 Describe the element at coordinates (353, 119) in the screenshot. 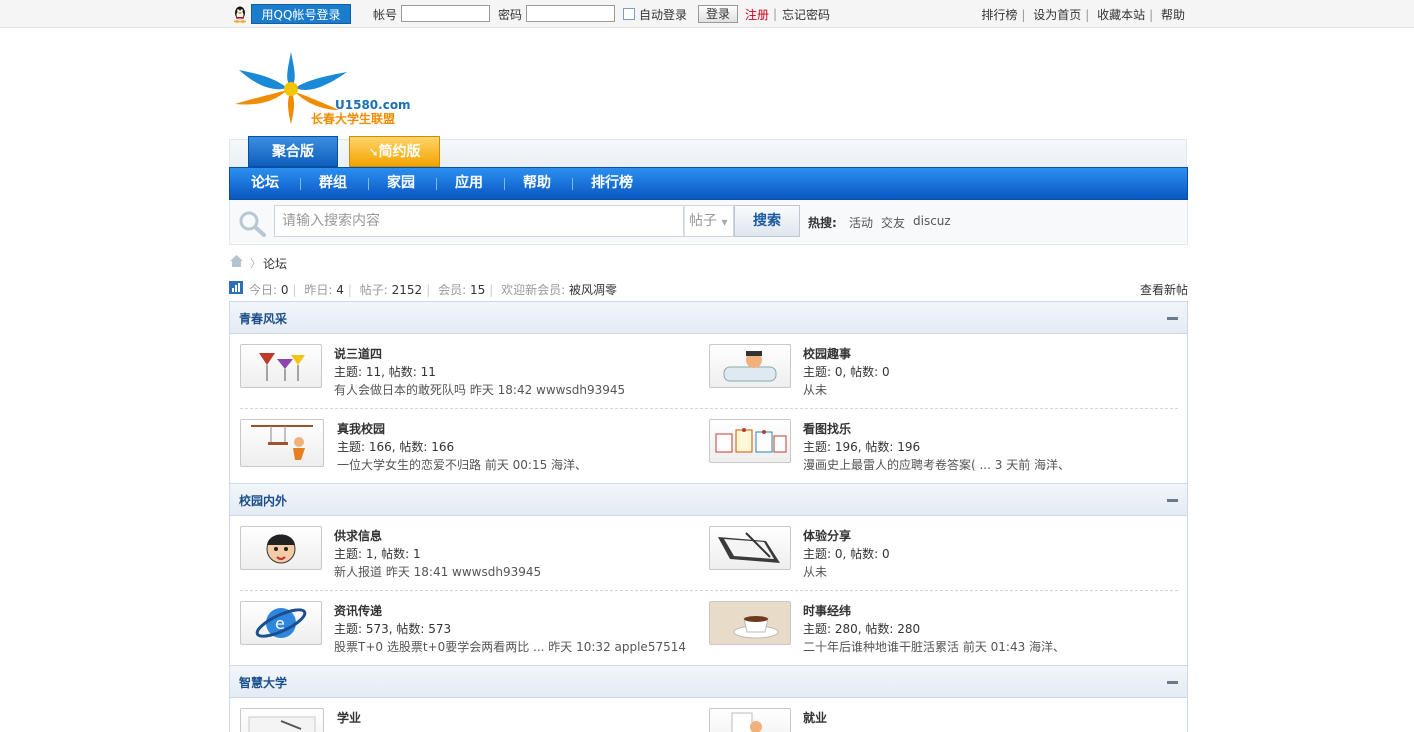

I see `logo-name-text: 长春大学生联盟` at that location.